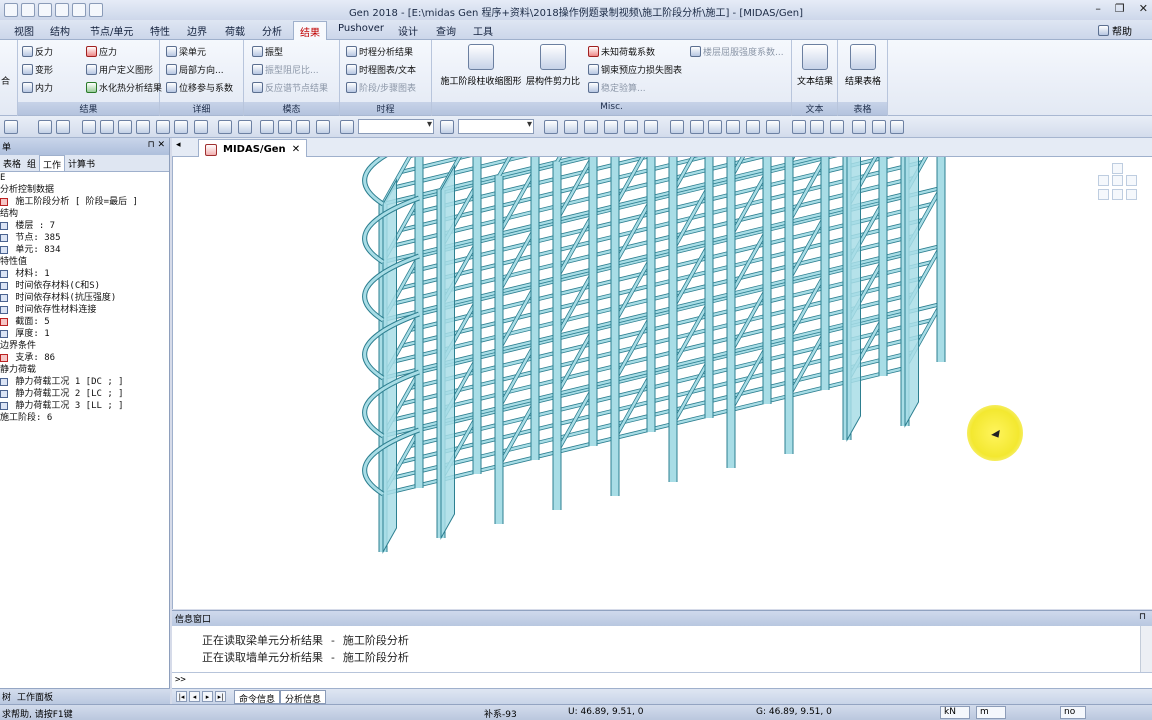 The height and width of the screenshot is (720, 1152). What do you see at coordinates (733, 127) in the screenshot?
I see `perspective-icon` at bounding box center [733, 127].